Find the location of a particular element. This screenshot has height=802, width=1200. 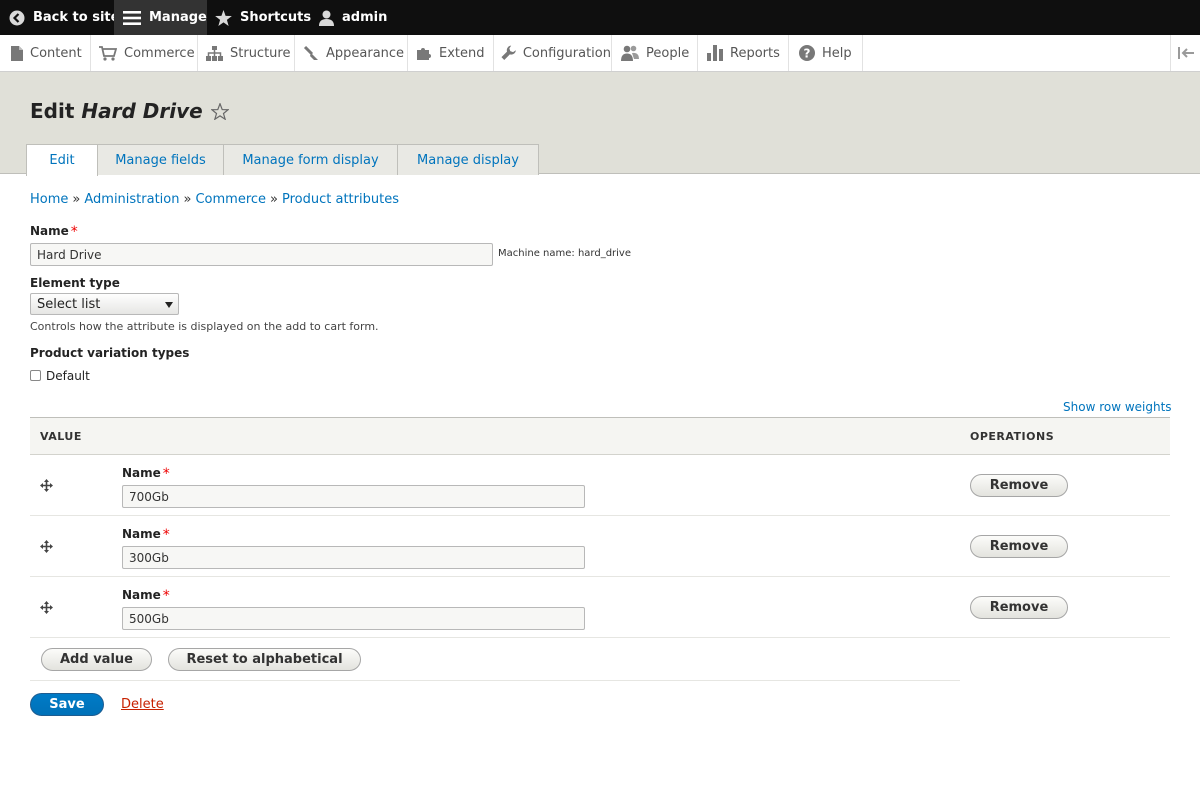

page-title-prefix: Edit is located at coordinates (52, 111).